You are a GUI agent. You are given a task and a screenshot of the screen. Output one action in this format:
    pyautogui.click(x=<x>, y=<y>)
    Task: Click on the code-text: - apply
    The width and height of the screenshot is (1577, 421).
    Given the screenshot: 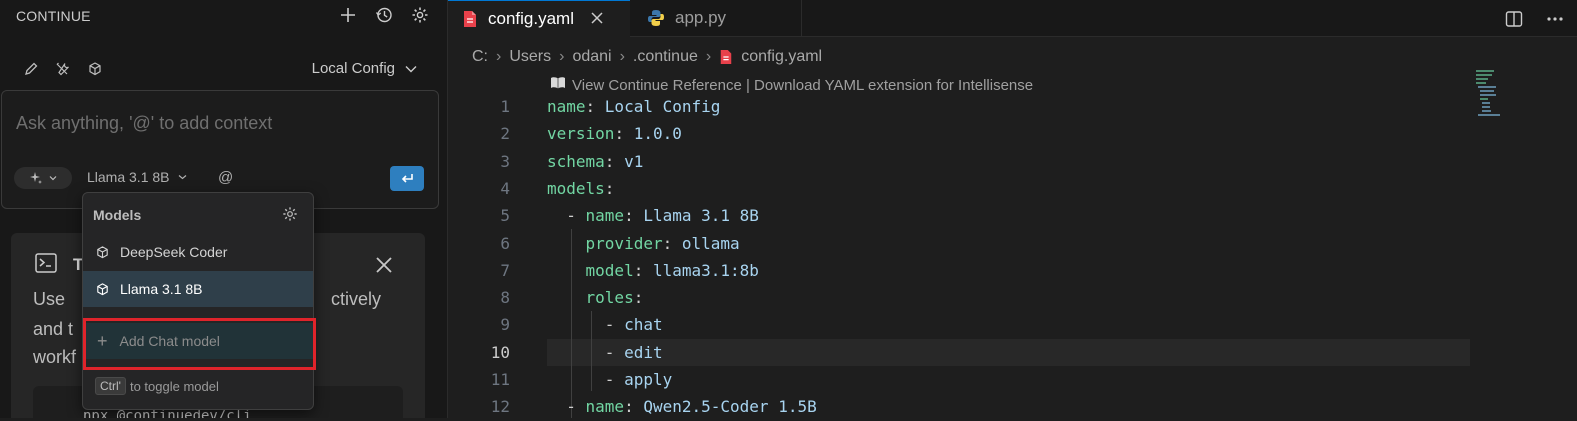 What is the action you would take?
    pyautogui.click(x=609, y=379)
    